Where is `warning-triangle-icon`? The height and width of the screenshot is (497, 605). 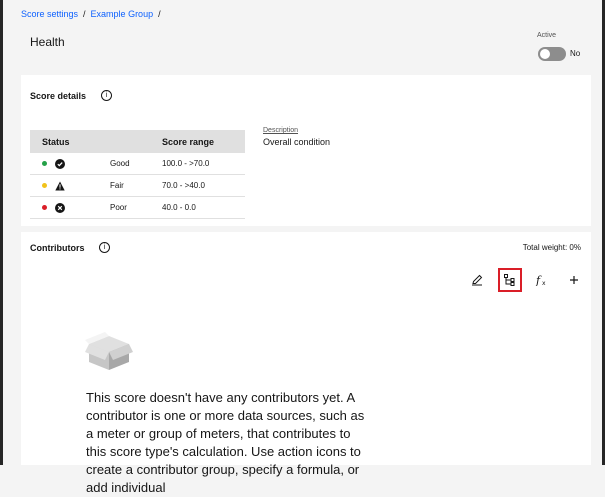
warning-triangle-icon is located at coordinates (60, 186).